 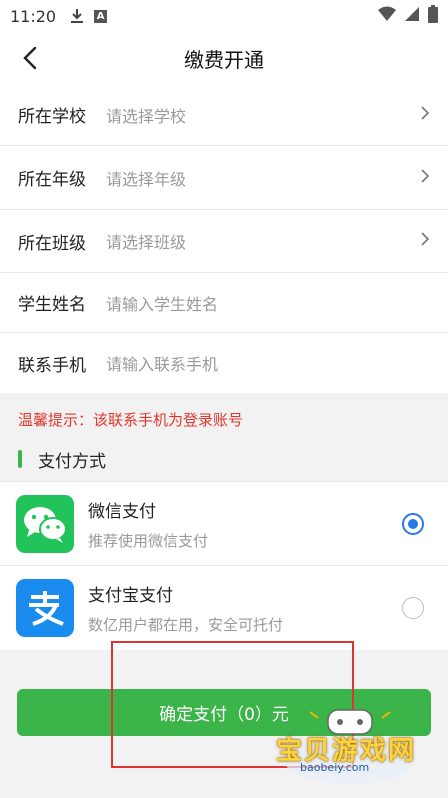 I want to click on phone-label: 联系手机, so click(x=52, y=365).